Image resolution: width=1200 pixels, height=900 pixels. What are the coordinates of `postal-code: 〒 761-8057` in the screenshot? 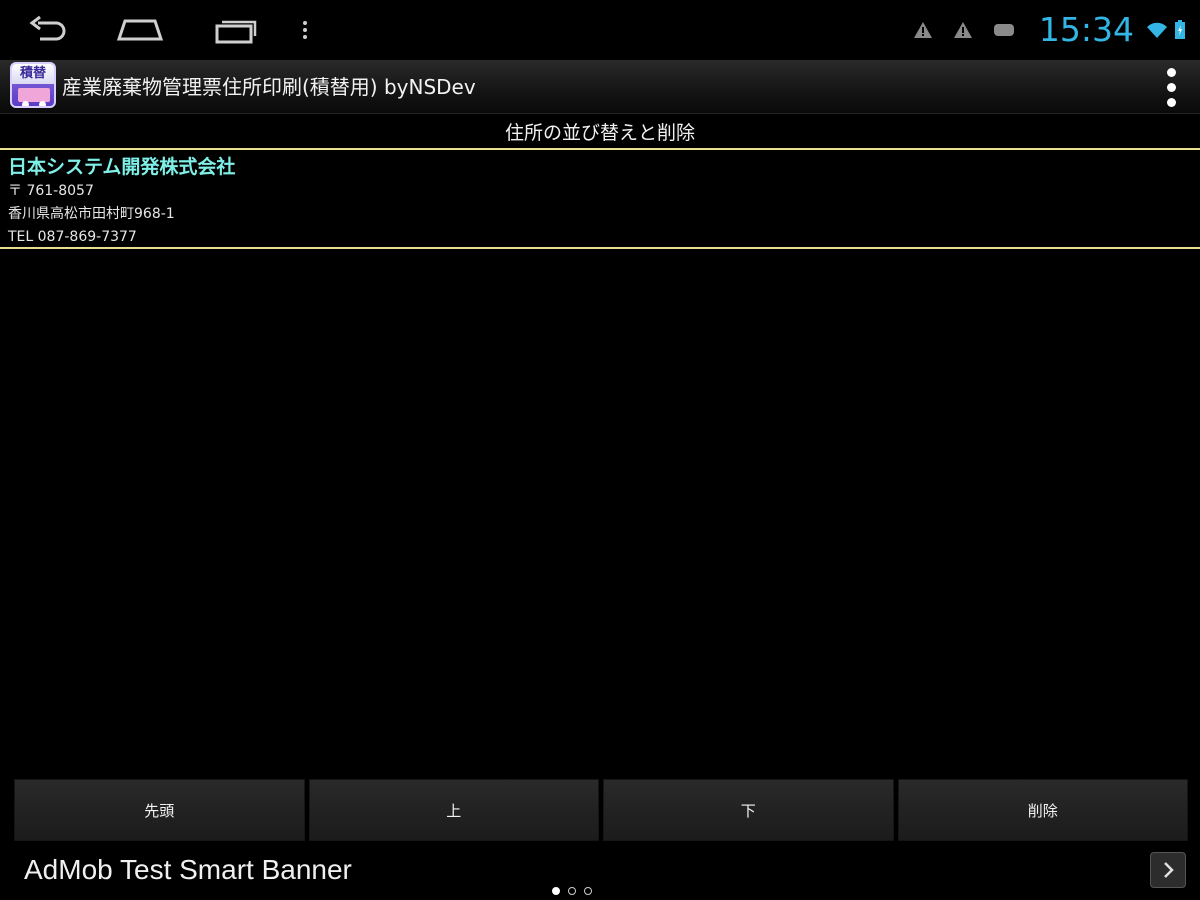 It's located at (51, 191).